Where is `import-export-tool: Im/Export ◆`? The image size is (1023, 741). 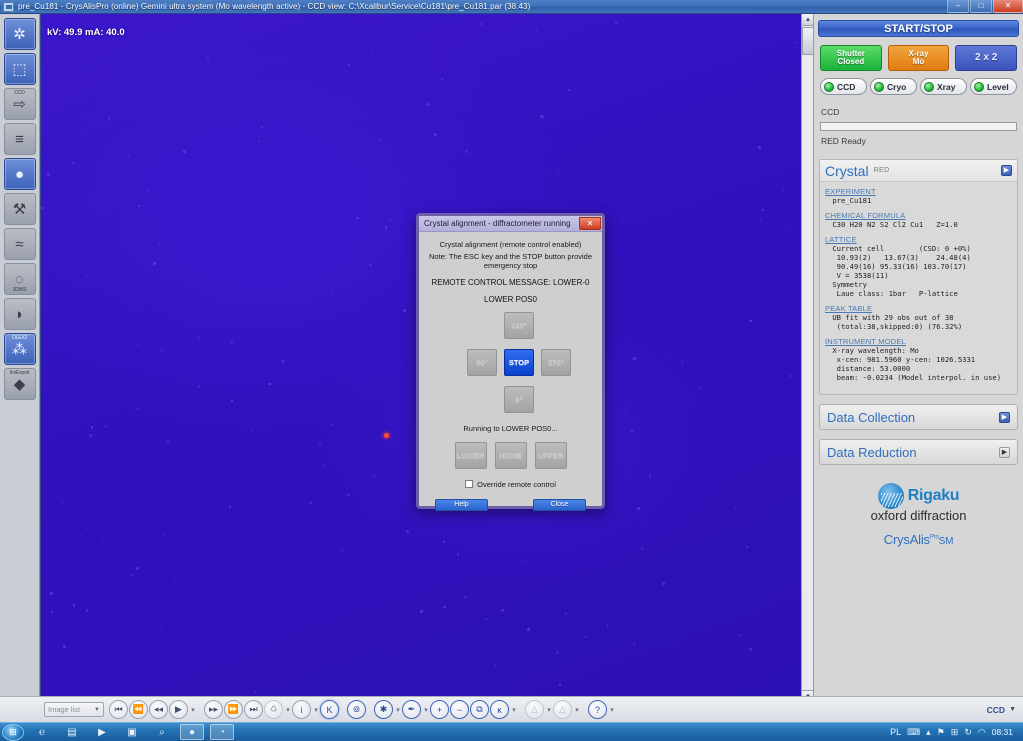
import-export-tool: Im/Export ◆ is located at coordinates (19, 384).